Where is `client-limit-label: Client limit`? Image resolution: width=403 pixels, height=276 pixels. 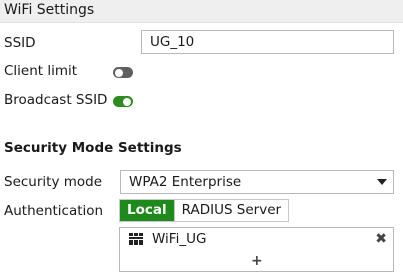 client-limit-label: Client limit is located at coordinates (41, 71).